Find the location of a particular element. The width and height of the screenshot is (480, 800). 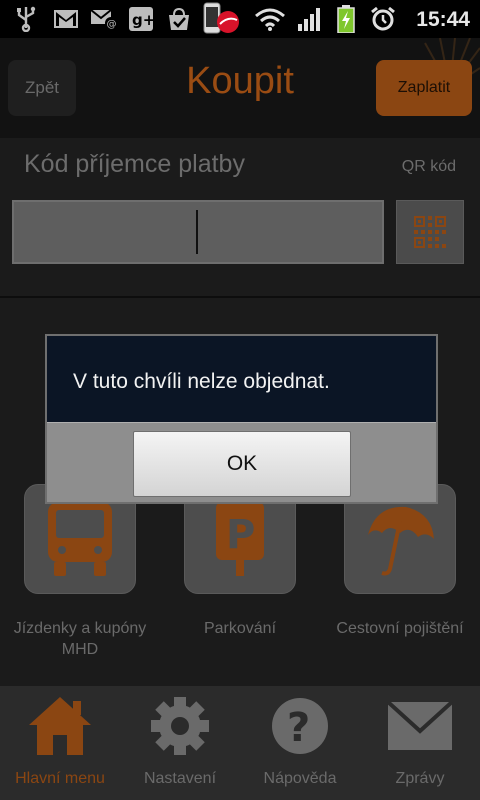

dialog-message: V tuto chvíli nelze objednat. is located at coordinates (201, 381).